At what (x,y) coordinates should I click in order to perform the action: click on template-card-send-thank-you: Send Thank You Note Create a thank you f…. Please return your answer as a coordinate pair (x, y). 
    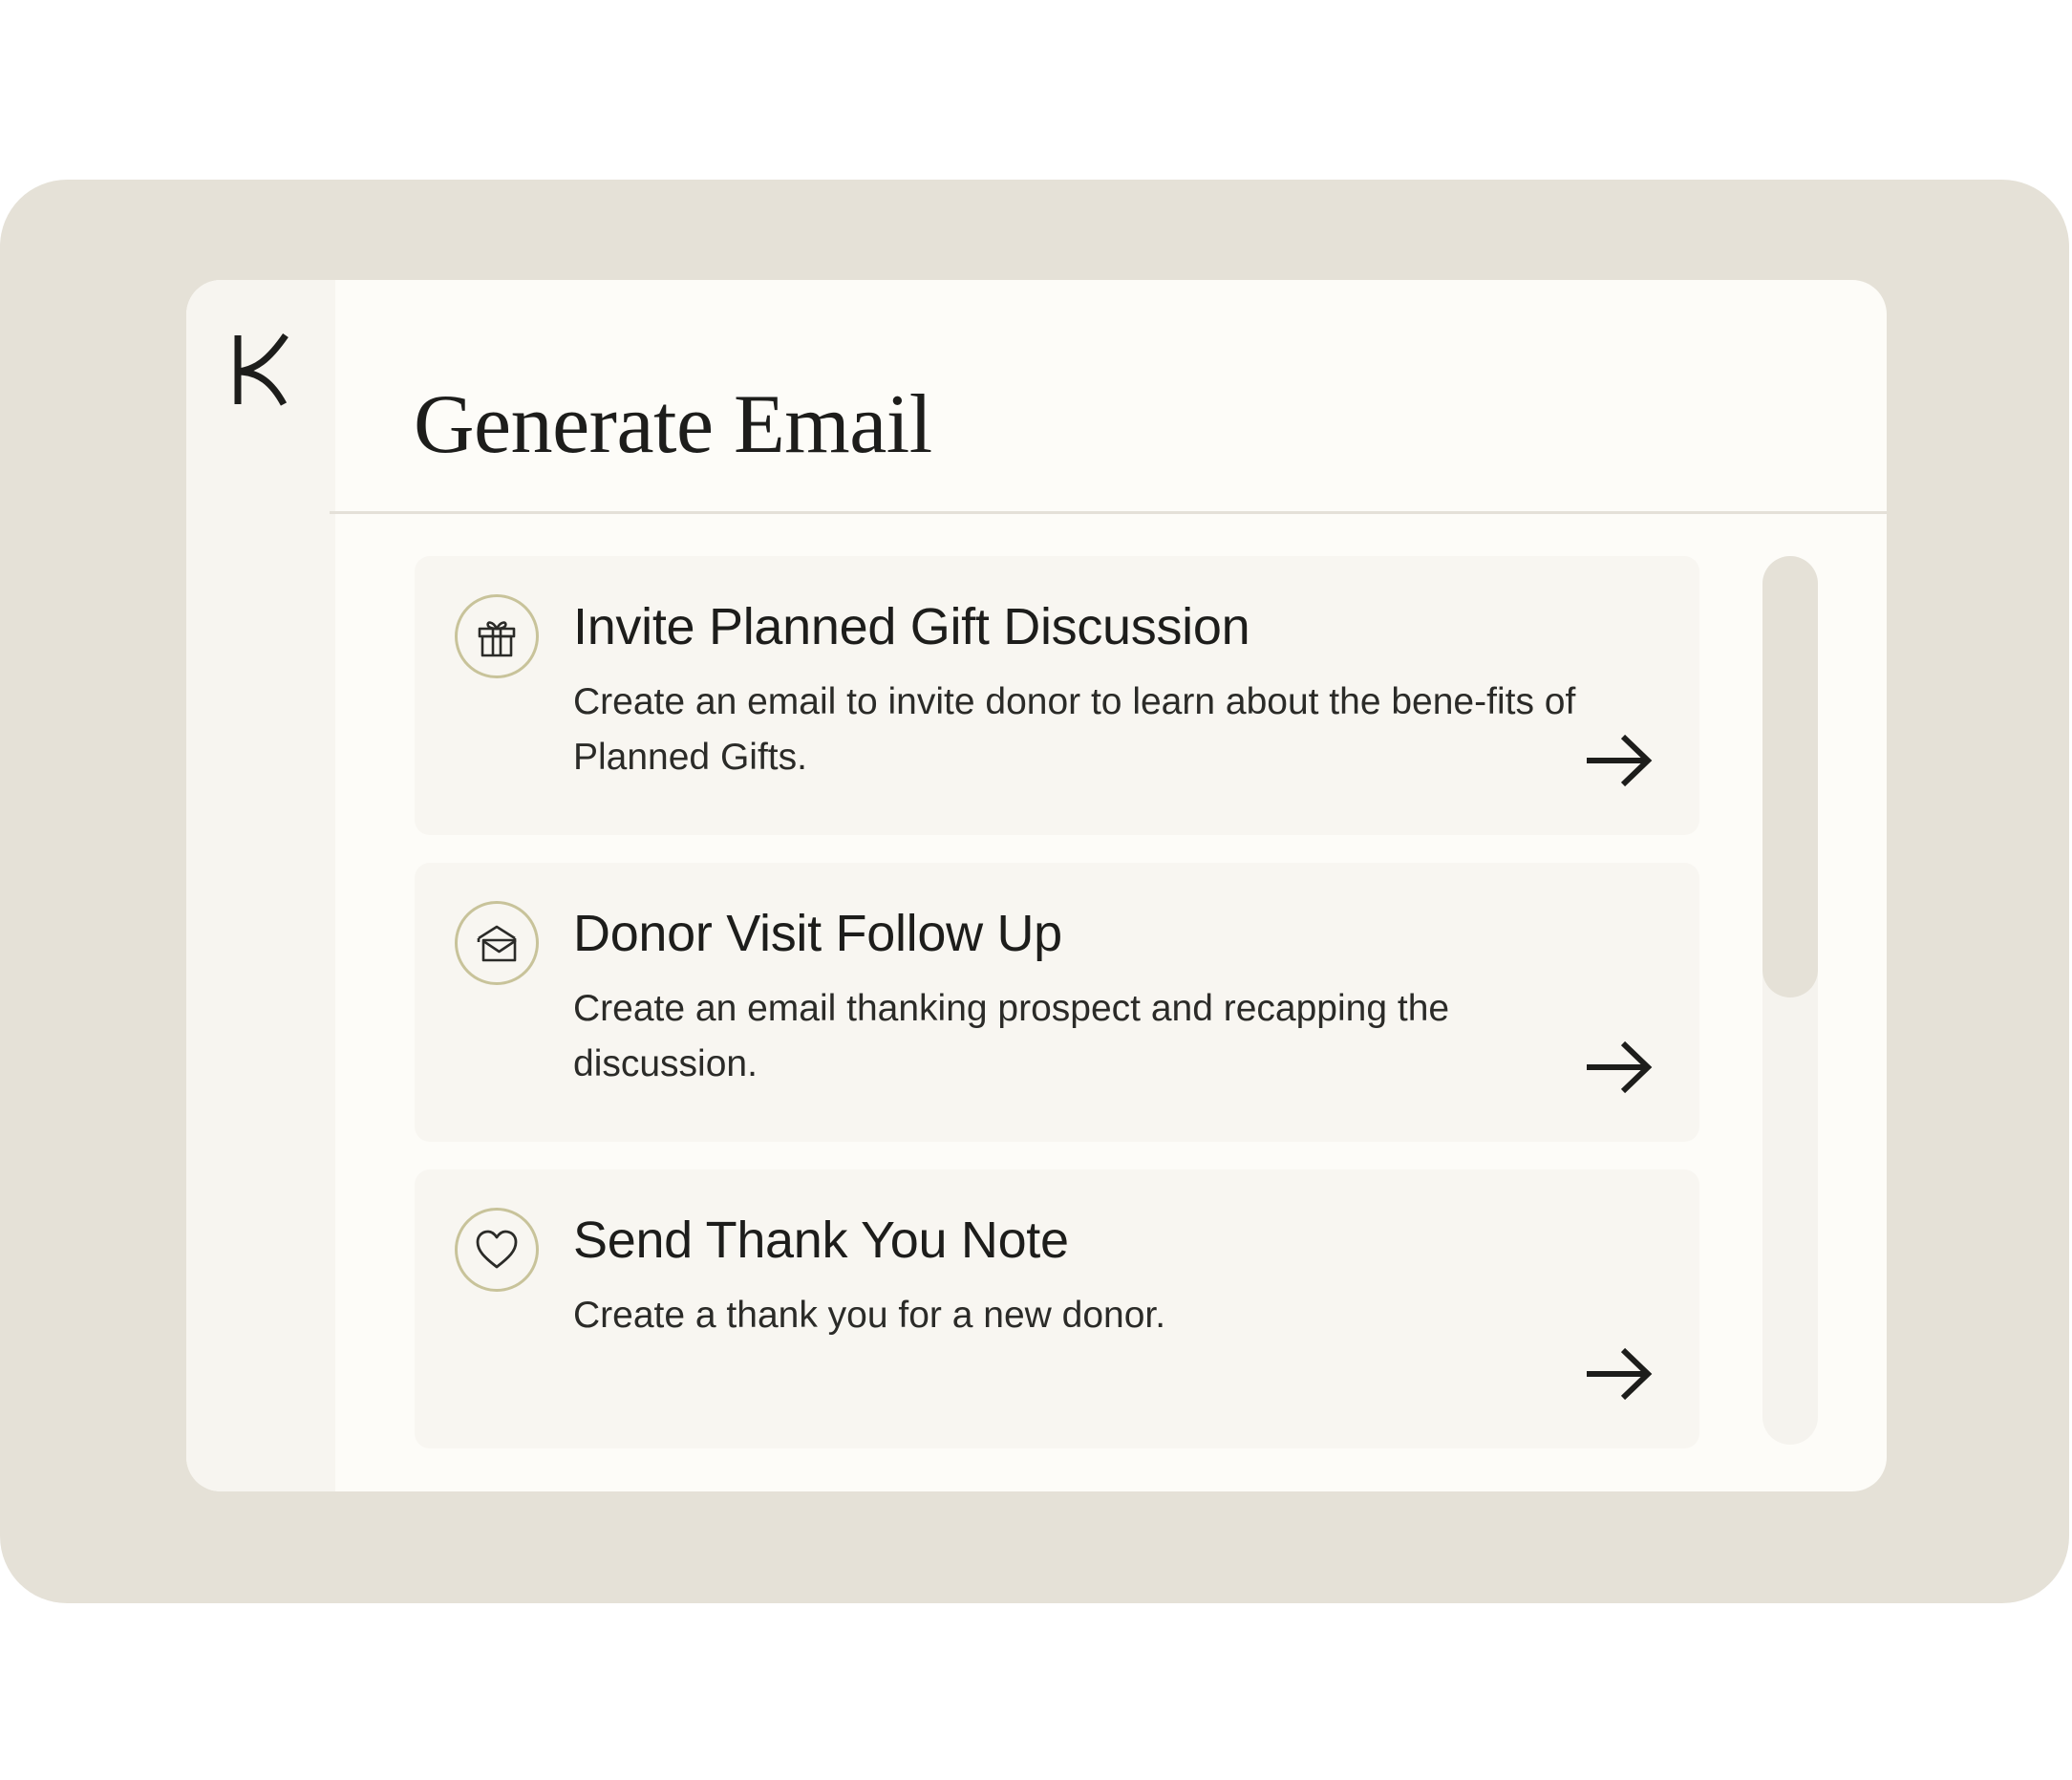
    Looking at the image, I should click on (1057, 1309).